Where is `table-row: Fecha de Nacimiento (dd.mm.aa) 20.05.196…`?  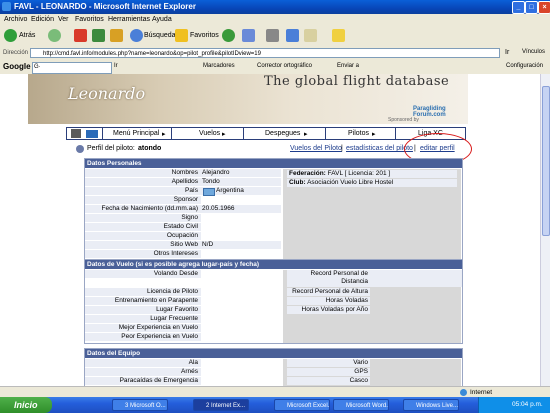 table-row: Fecha de Nacimiento (dd.mm.aa) 20.05.196… is located at coordinates (270, 209).